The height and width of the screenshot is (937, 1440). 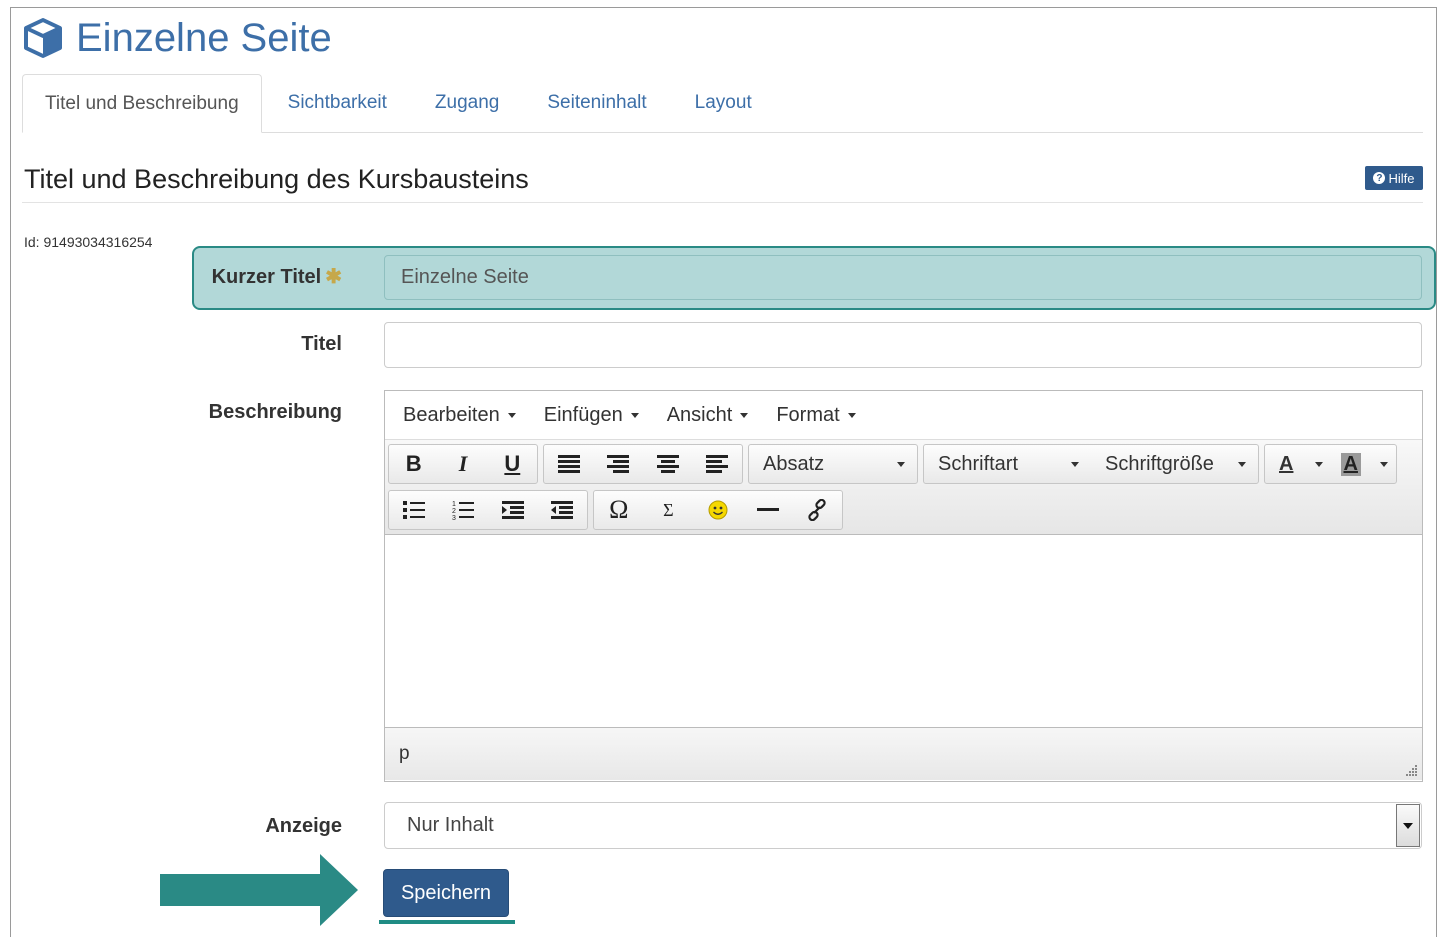 I want to click on title-label: Titel, so click(x=321, y=344).